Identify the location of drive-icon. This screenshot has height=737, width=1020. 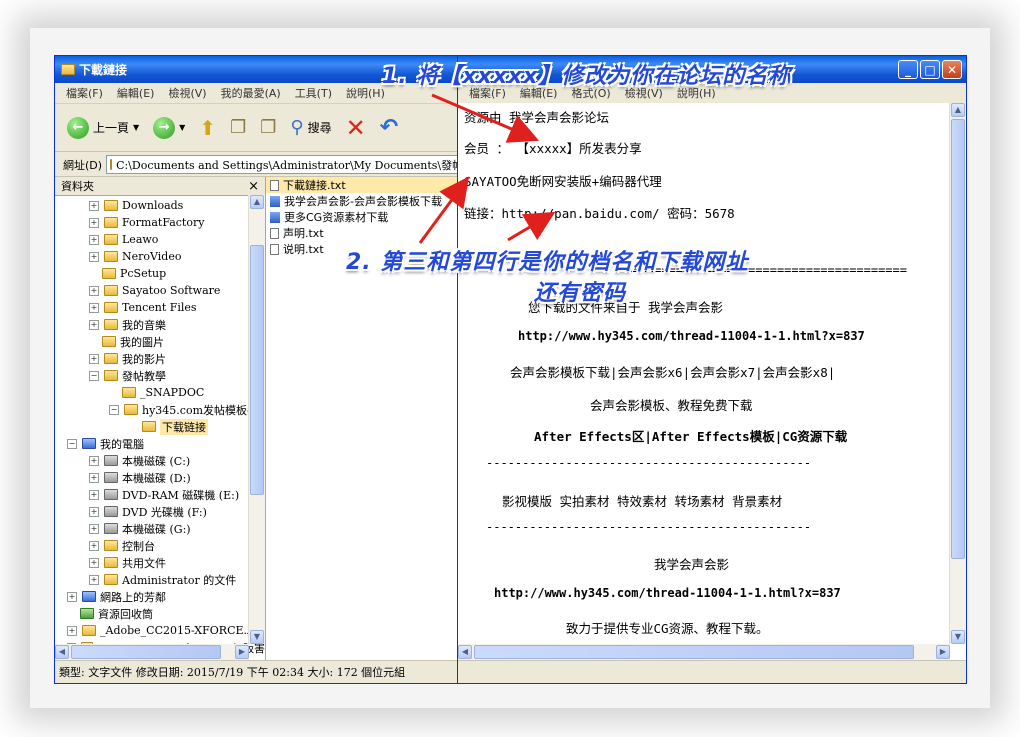
(111, 460).